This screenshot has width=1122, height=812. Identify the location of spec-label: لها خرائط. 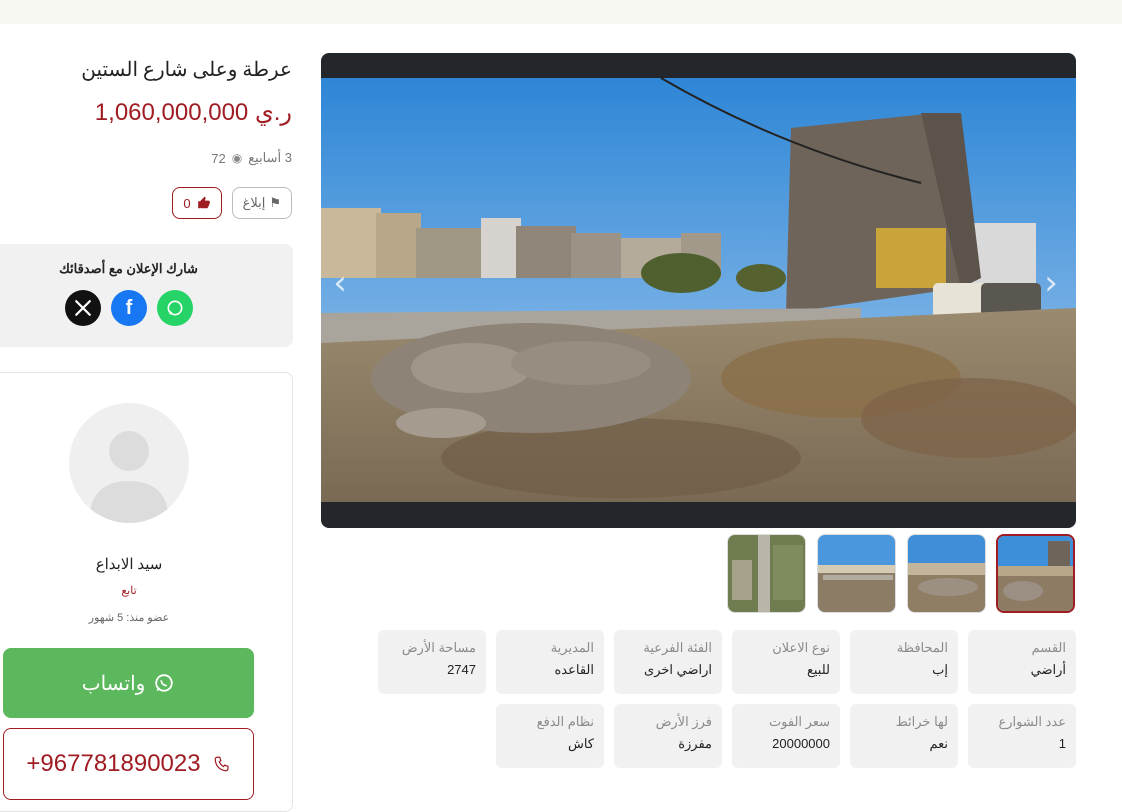
(921, 721).